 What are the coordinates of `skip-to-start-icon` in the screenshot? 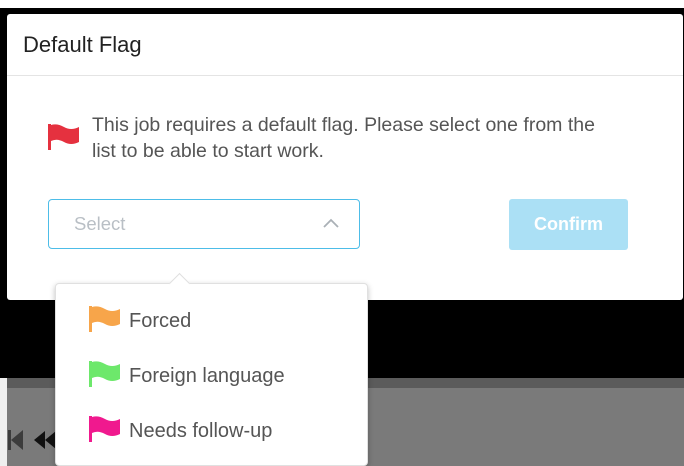 It's located at (15, 440).